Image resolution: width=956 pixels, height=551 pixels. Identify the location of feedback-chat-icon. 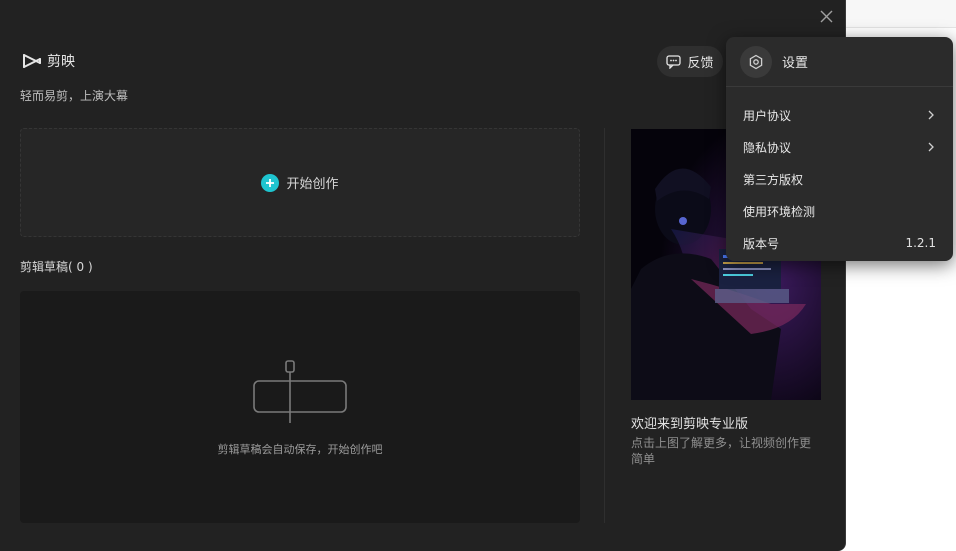
(674, 61).